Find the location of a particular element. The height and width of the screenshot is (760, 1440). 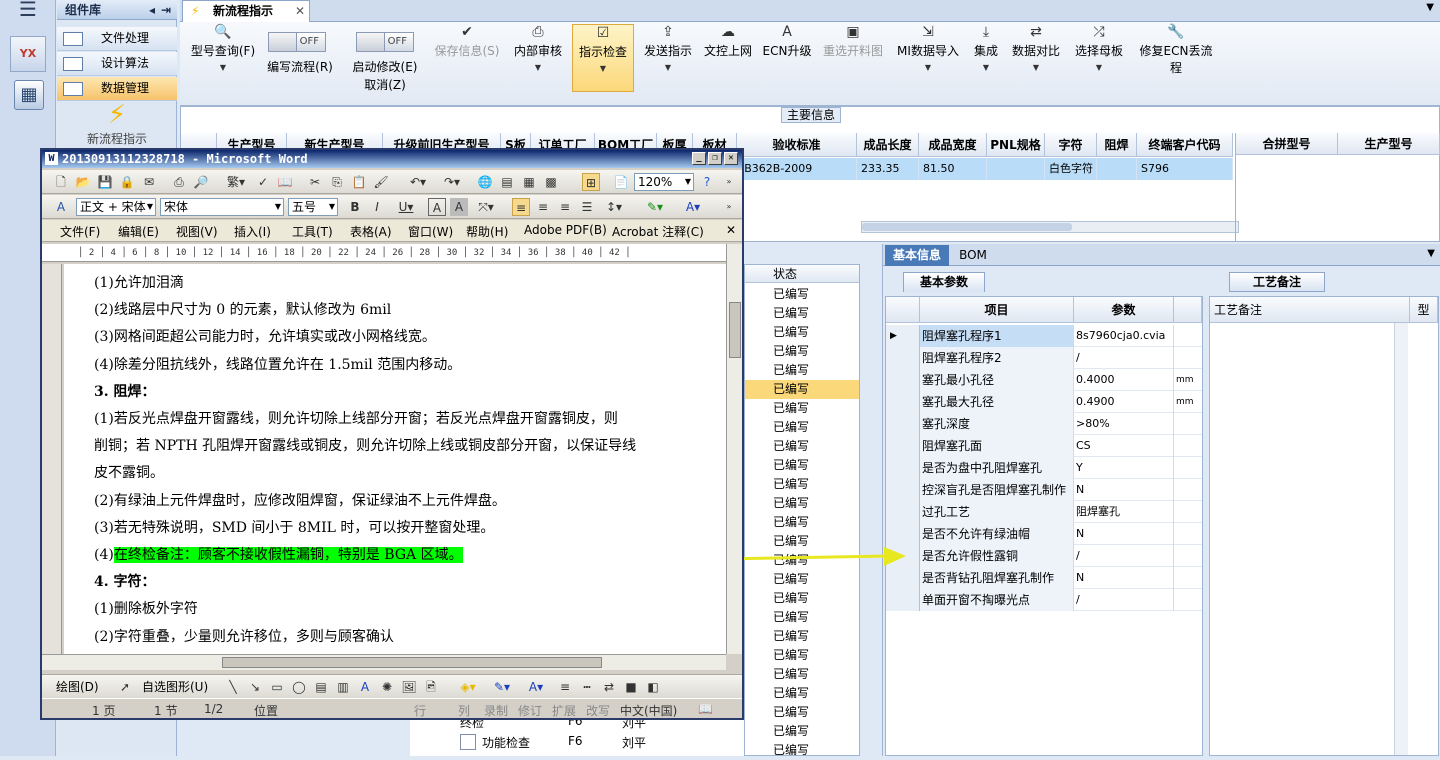

status-column-header: 状态 is located at coordinates (802, 274).